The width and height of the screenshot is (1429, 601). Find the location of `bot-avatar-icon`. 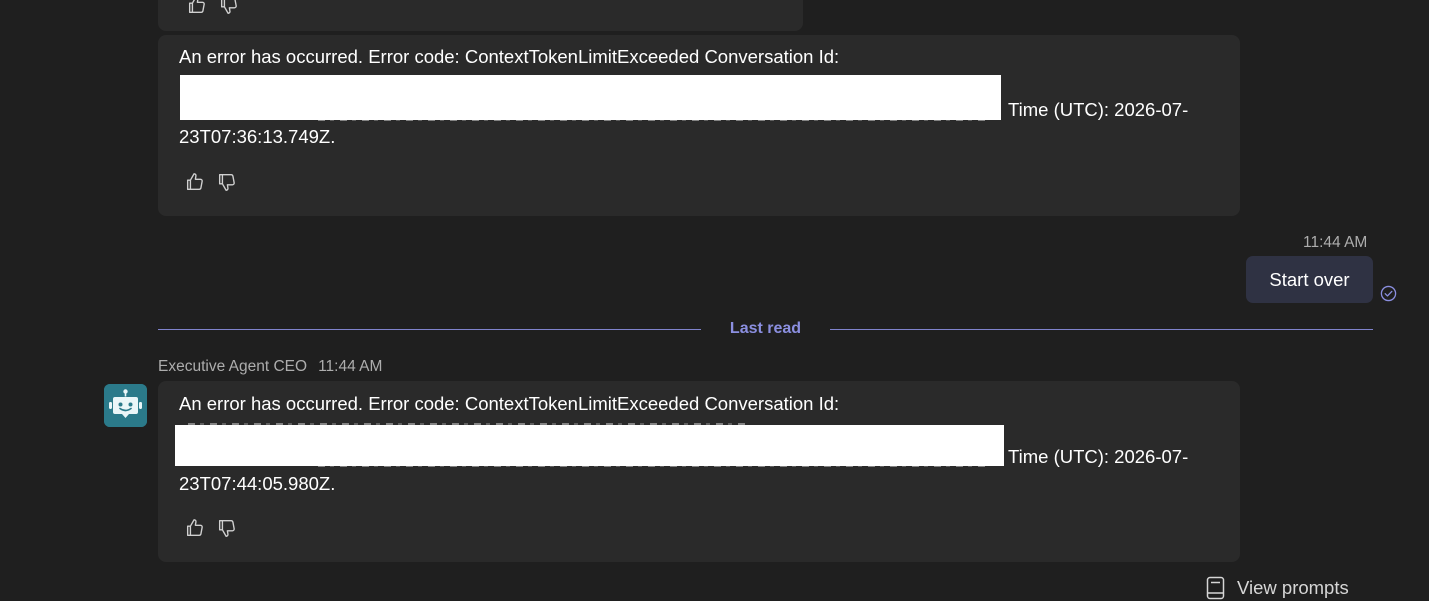

bot-avatar-icon is located at coordinates (125, 405).